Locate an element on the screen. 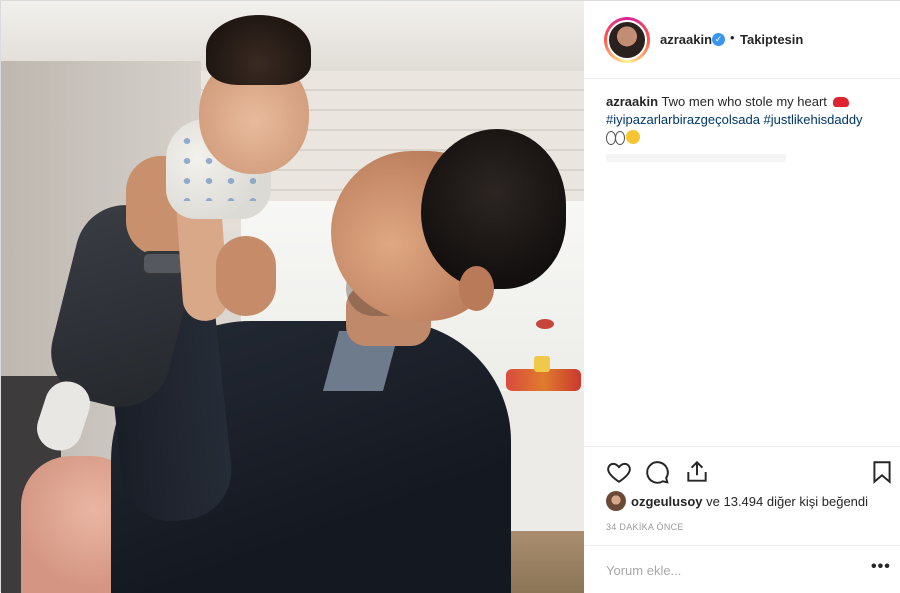  photo-toy-yellow is located at coordinates (542, 364).